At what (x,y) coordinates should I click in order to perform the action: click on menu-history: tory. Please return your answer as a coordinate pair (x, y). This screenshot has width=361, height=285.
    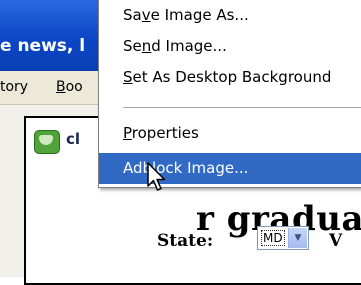
    Looking at the image, I should click on (14, 87).